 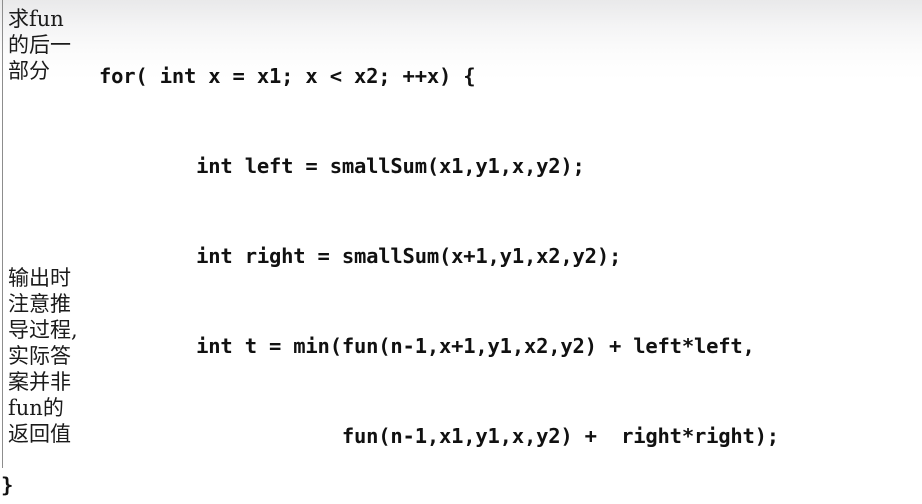 What do you see at coordinates (439, 436) in the screenshot?
I see `code-line: fun(n-1,x1,y1,x,y2) + right*right);` at bounding box center [439, 436].